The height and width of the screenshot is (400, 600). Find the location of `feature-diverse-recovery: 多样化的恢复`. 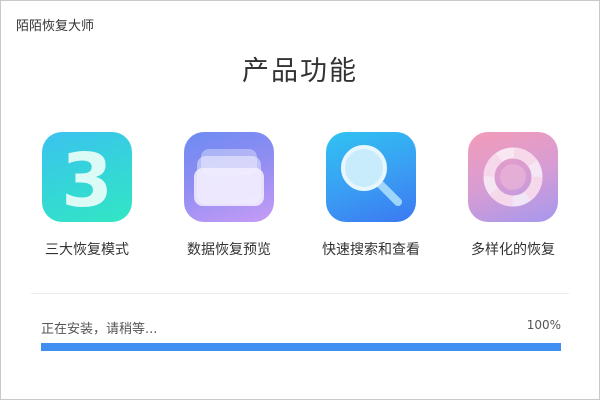

feature-diverse-recovery: 多样化的恢复 is located at coordinates (513, 195).